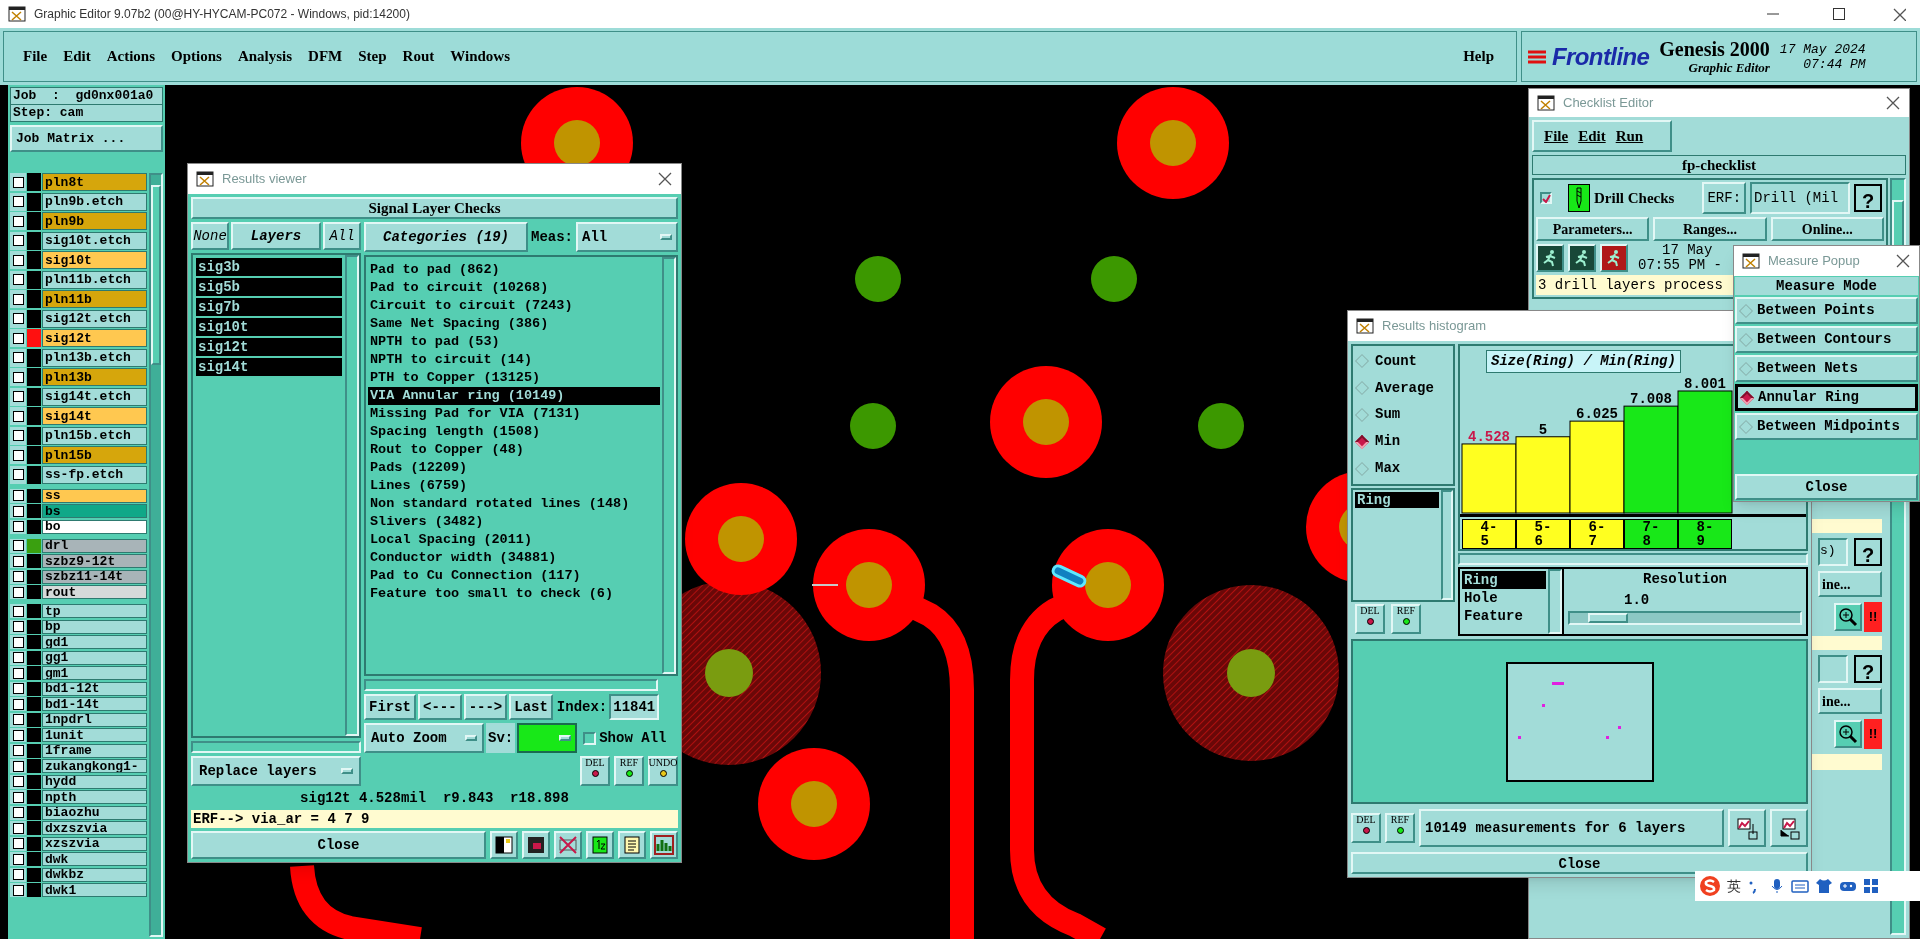 The width and height of the screenshot is (1920, 939). What do you see at coordinates (325, 56) in the screenshot?
I see `menu-item: DFM` at bounding box center [325, 56].